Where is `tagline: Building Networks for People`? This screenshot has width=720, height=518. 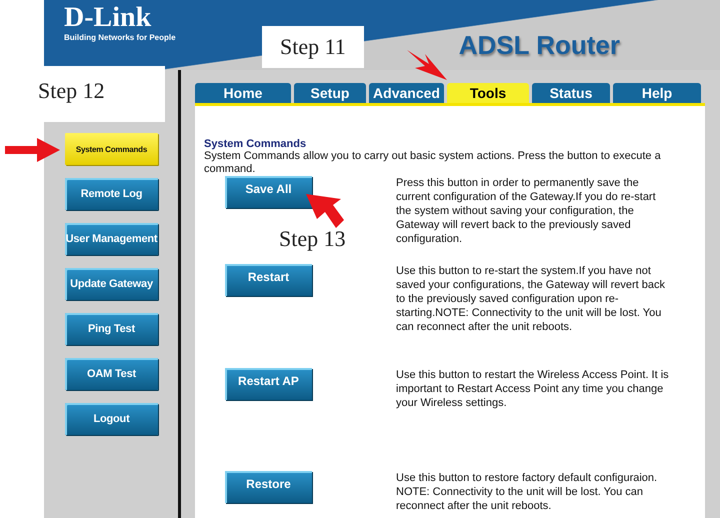 tagline: Building Networks for People is located at coordinates (120, 37).